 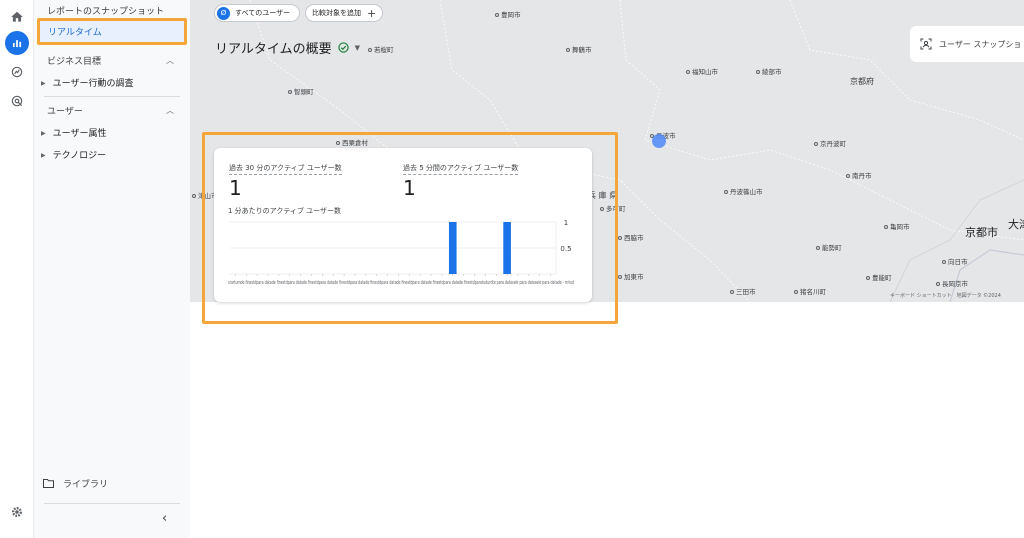 What do you see at coordinates (112, 31) in the screenshot?
I see `sidebar-item-realtime: リアルタイム` at bounding box center [112, 31].